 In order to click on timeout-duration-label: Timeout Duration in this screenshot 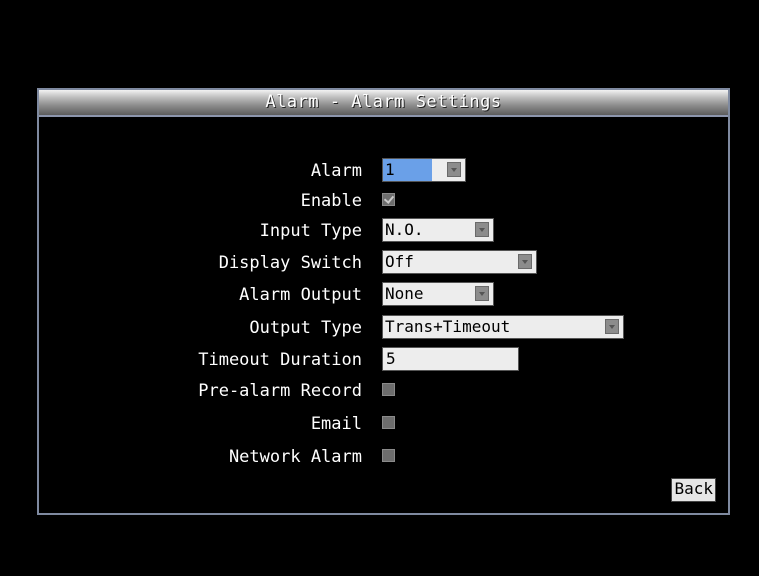, I will do `click(280, 360)`.